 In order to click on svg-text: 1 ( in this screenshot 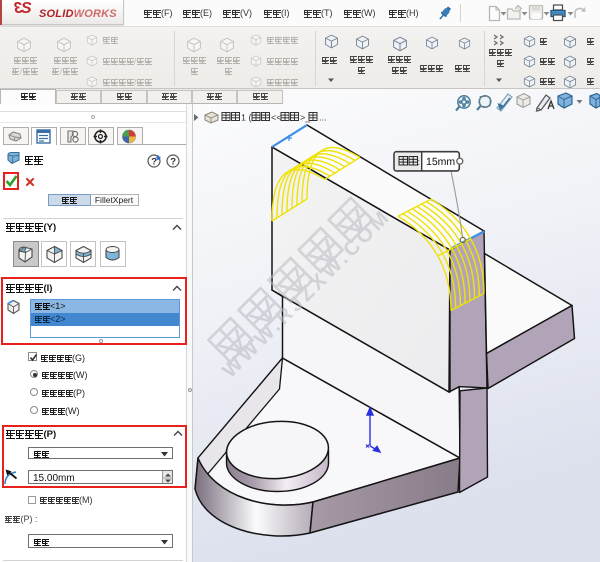, I will do `click(246, 118)`.